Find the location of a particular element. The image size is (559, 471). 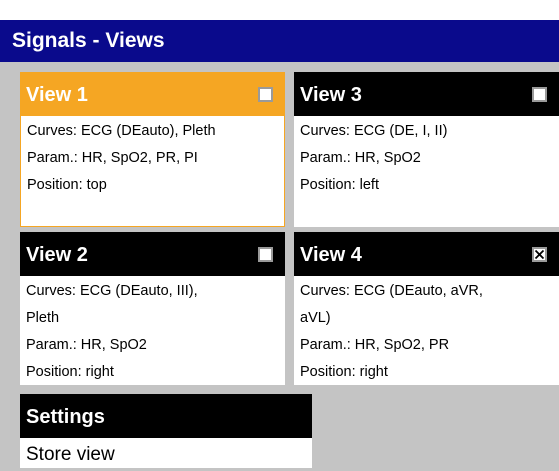

view-card-4-curves: Curves: ECG (DEauto, aVR, is located at coordinates (391, 291).